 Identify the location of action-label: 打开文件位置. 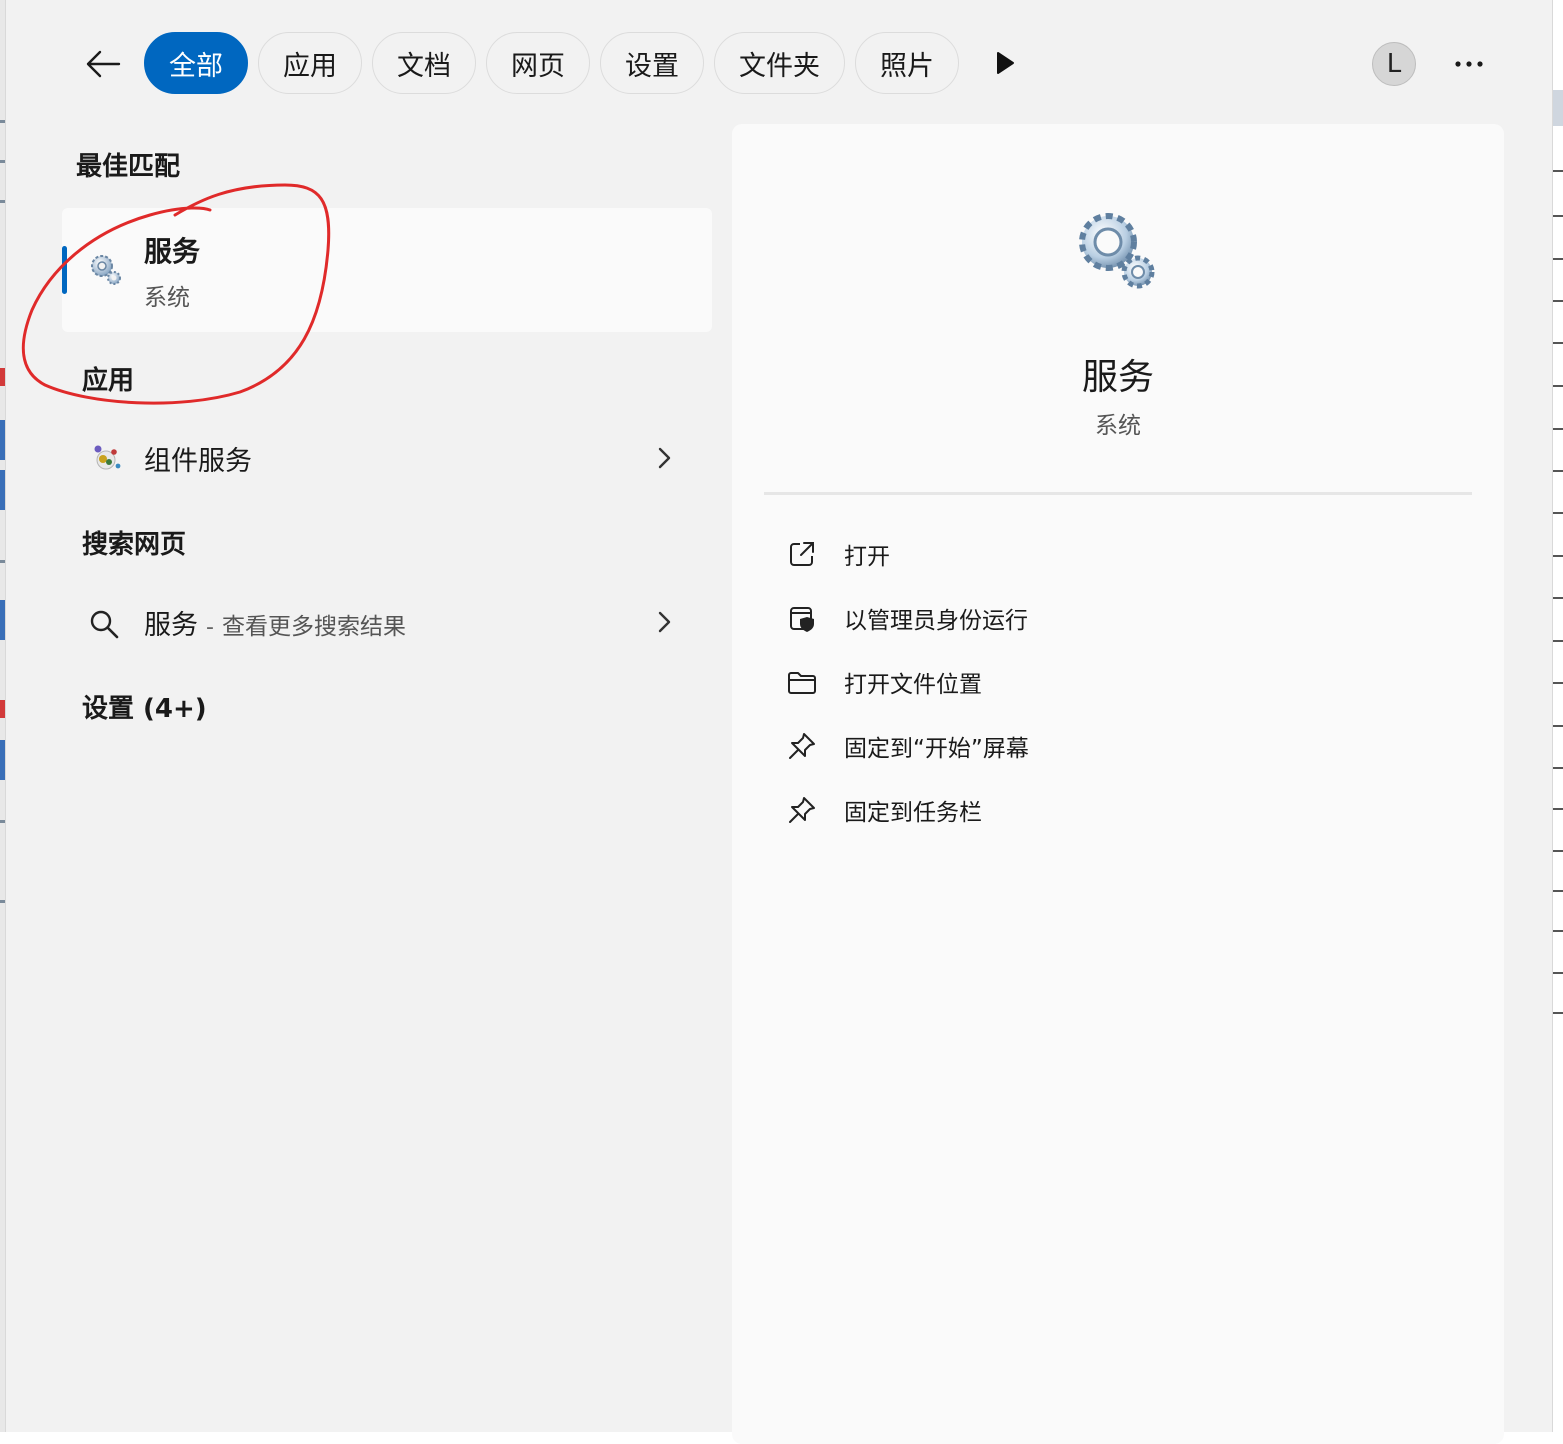
(913, 685).